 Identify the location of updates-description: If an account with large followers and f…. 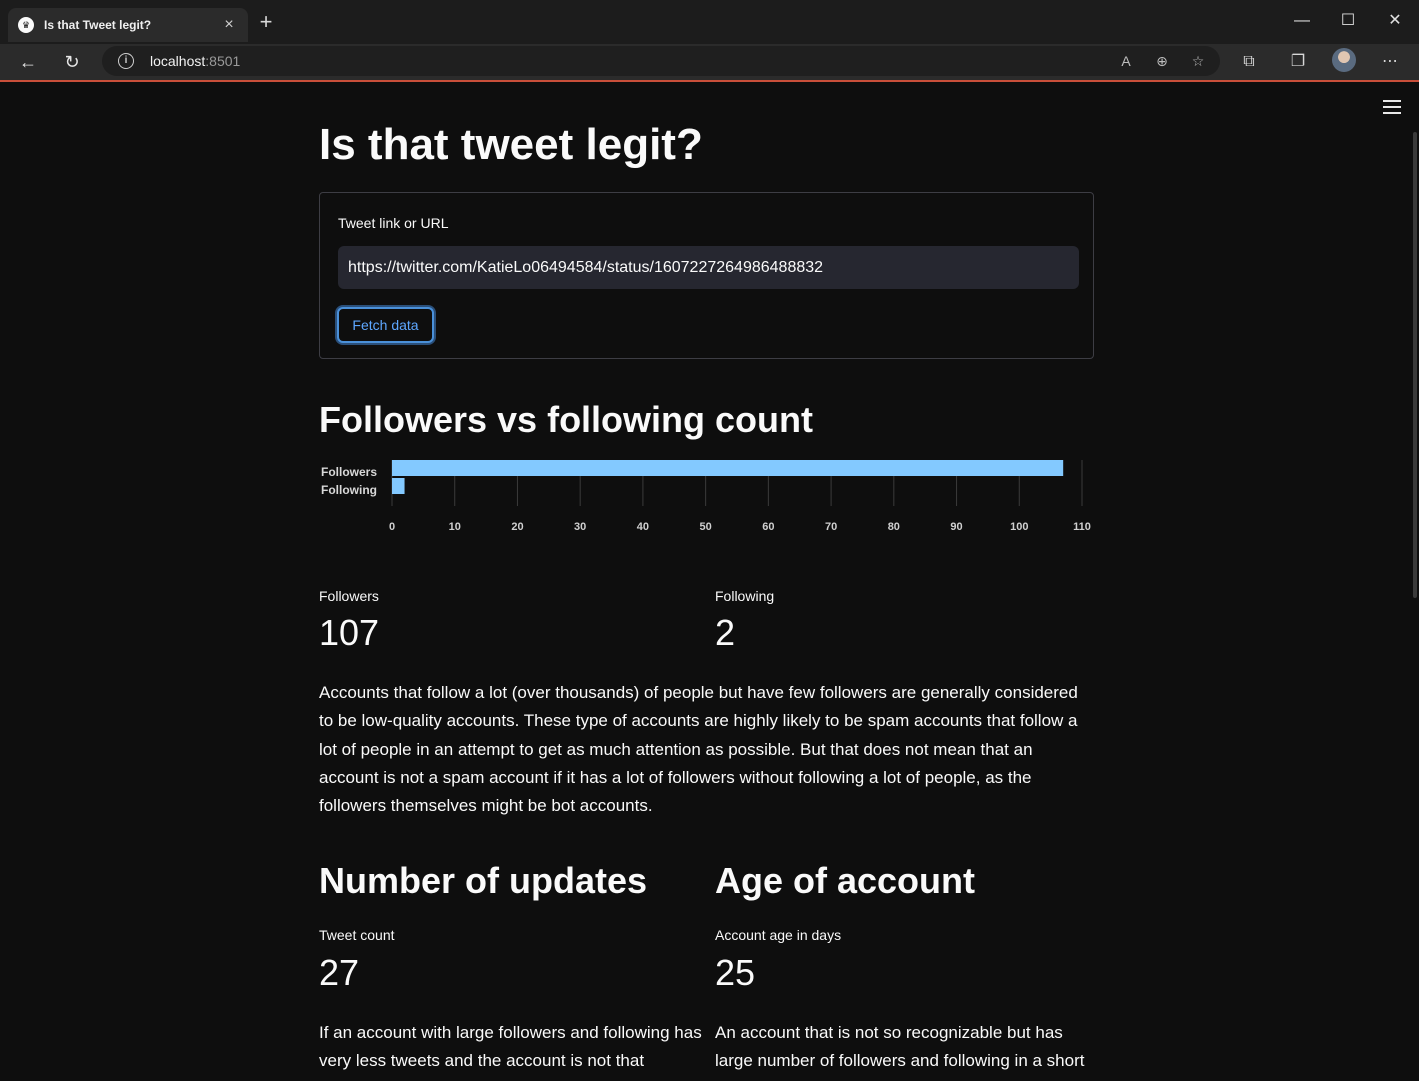
(510, 1047).